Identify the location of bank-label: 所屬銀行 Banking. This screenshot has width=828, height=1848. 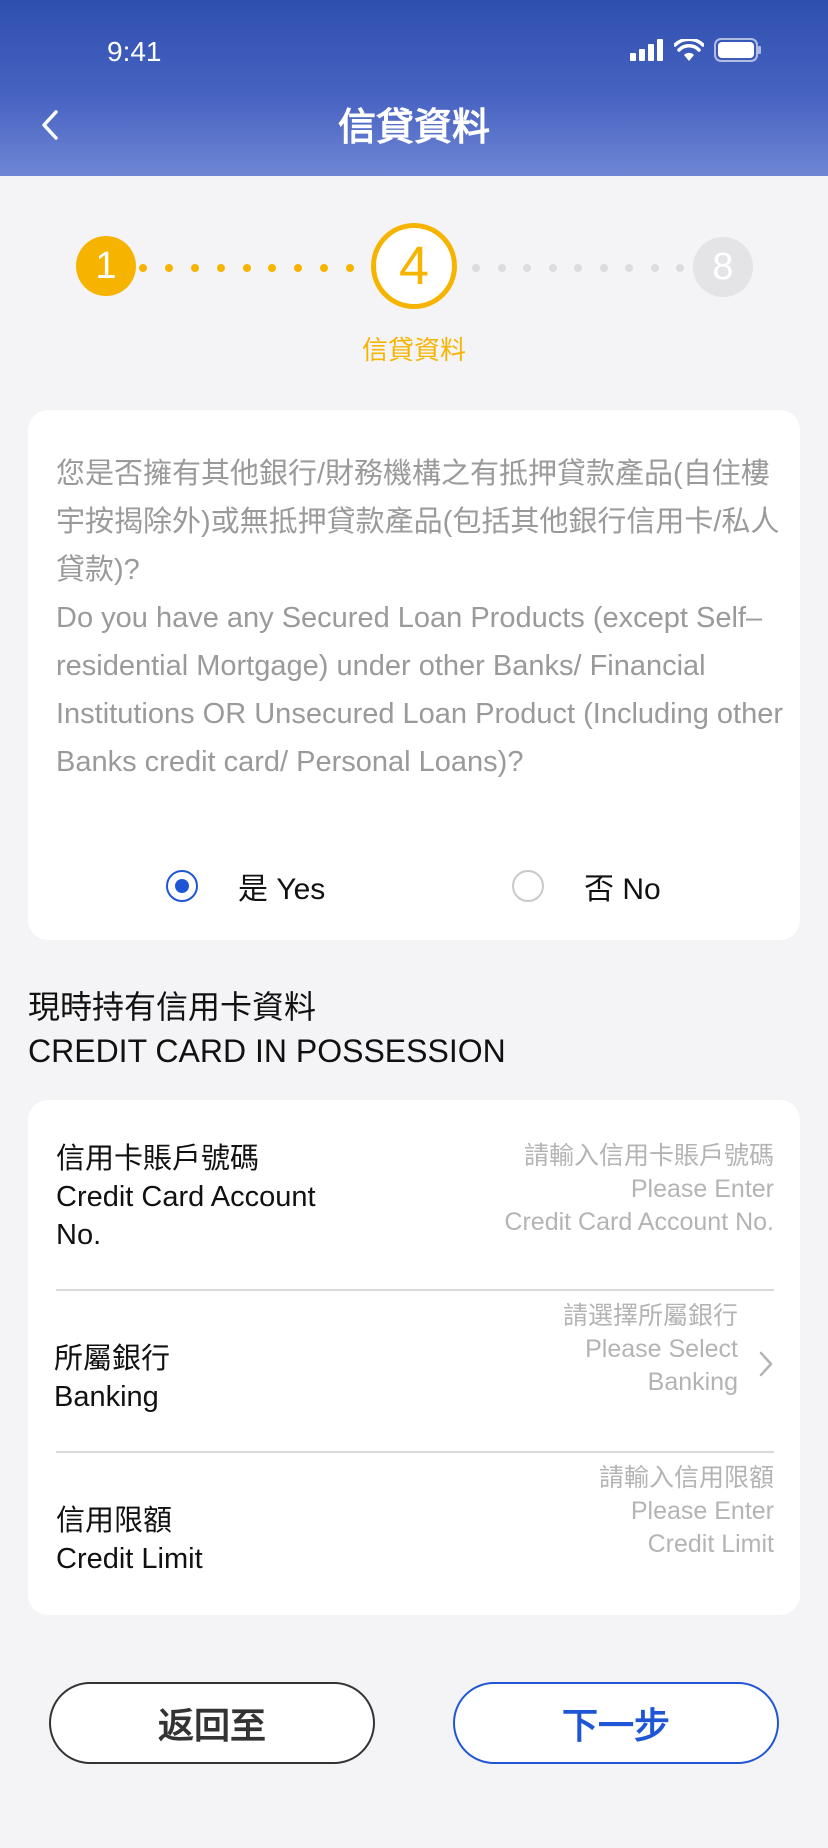
(112, 1378).